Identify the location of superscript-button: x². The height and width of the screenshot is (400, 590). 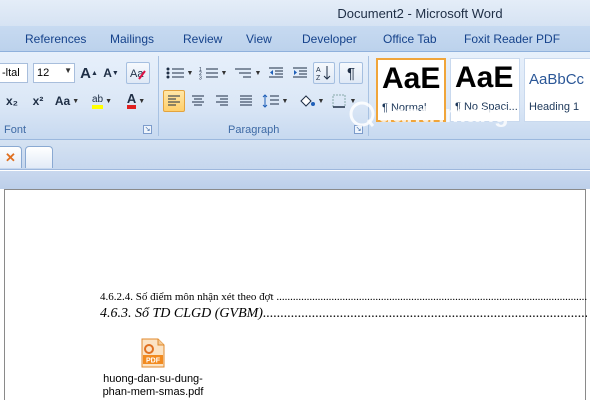
(38, 101).